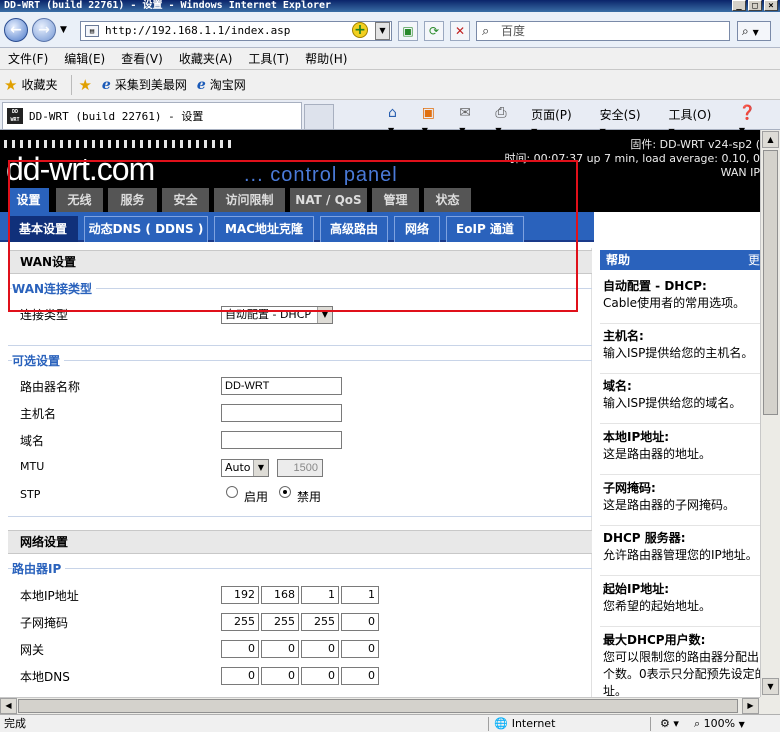  I want to click on help-item: 起始IP地址: 您希望的起始地址。, so click(680, 604).